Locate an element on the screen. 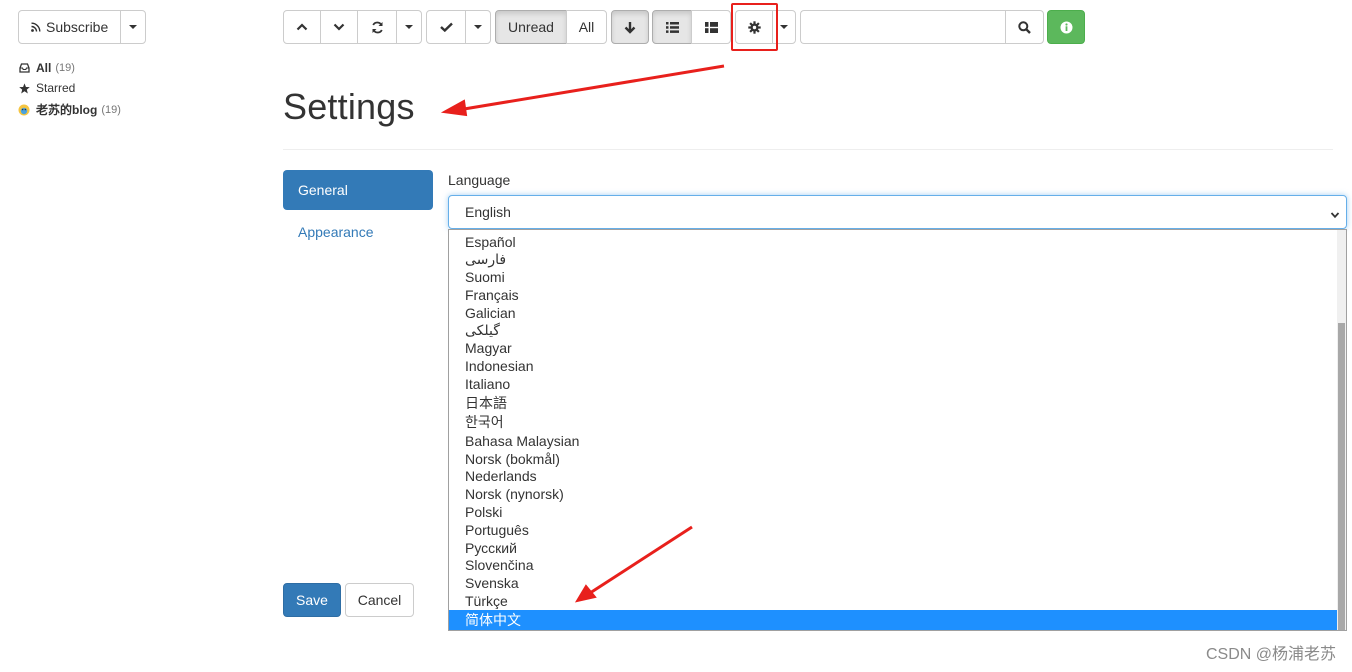 Image resolution: width=1352 pixels, height=672 pixels. annotation-arrow-to-option is located at coordinates (633, 564).